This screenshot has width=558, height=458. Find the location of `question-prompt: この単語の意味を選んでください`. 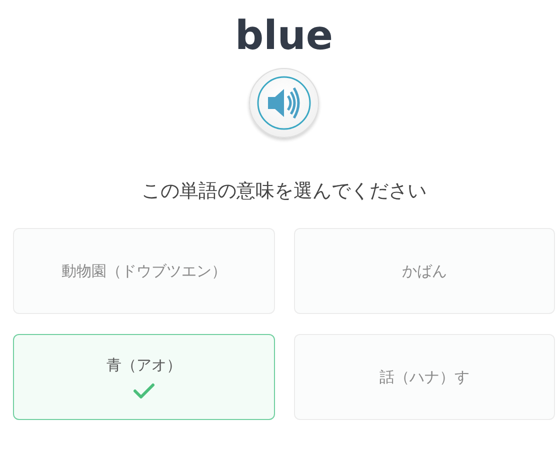

question-prompt: この単語の意味を選んでください is located at coordinates (284, 191).